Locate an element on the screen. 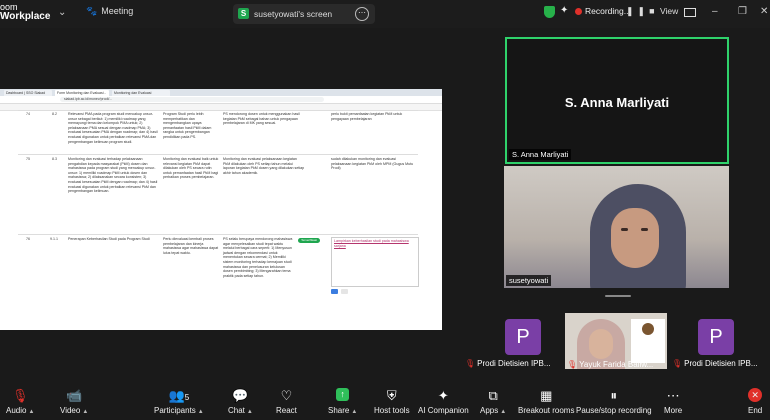 The height and width of the screenshot is (420, 770). app-brand: oom Workplace is located at coordinates (25, 12).